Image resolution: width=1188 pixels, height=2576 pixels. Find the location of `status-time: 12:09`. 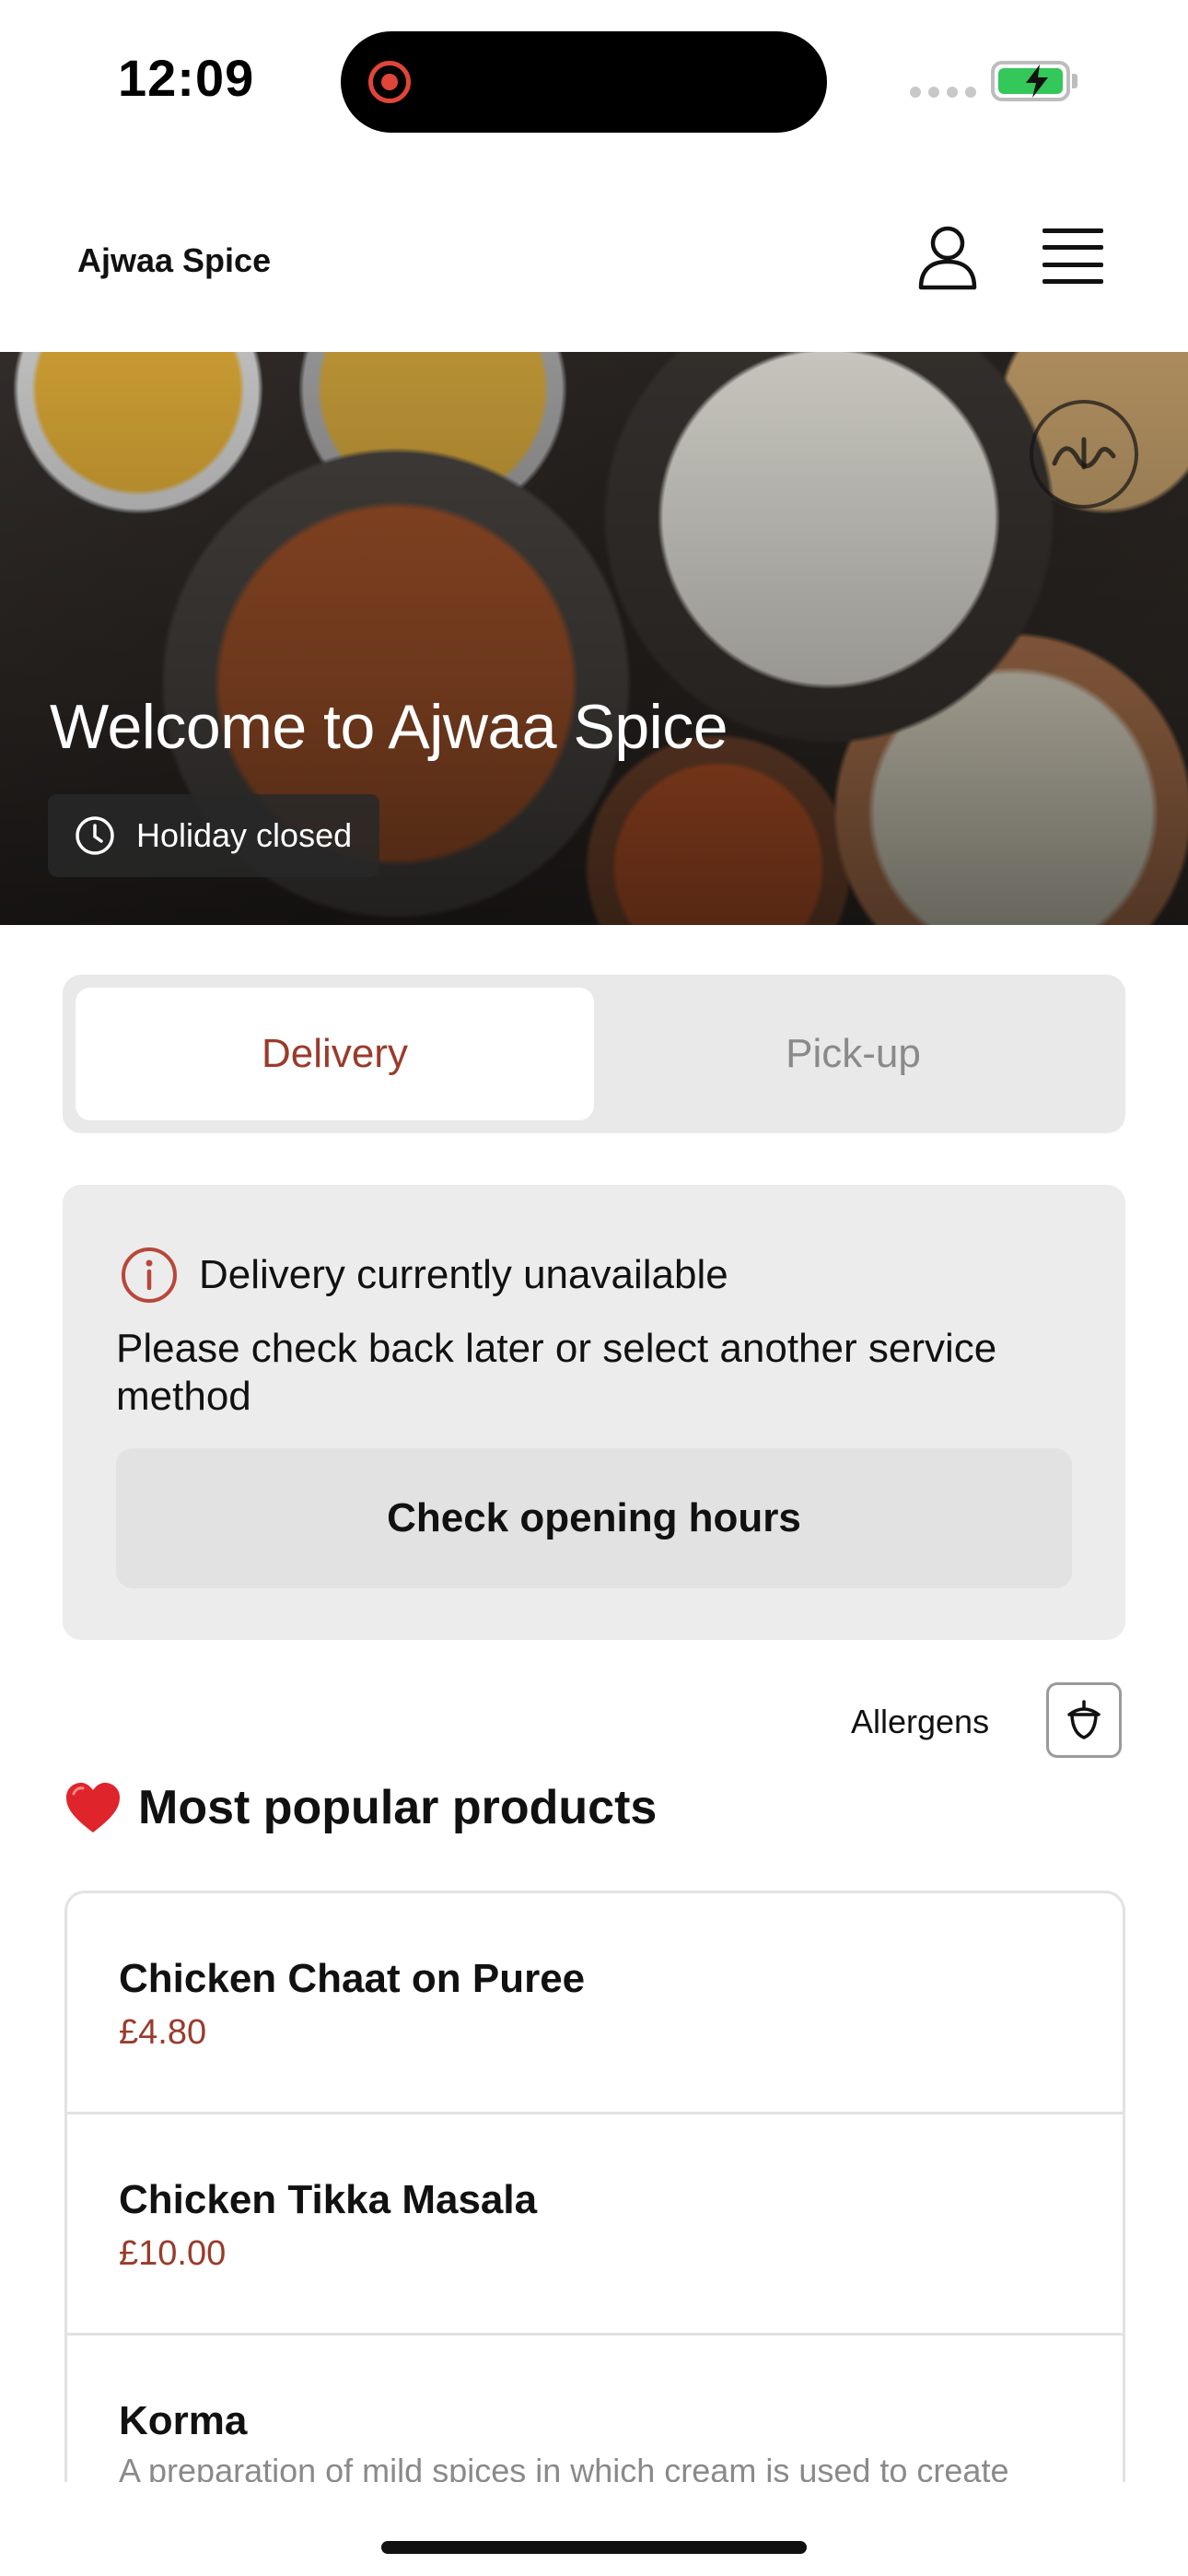

status-time: 12:09 is located at coordinates (186, 78).